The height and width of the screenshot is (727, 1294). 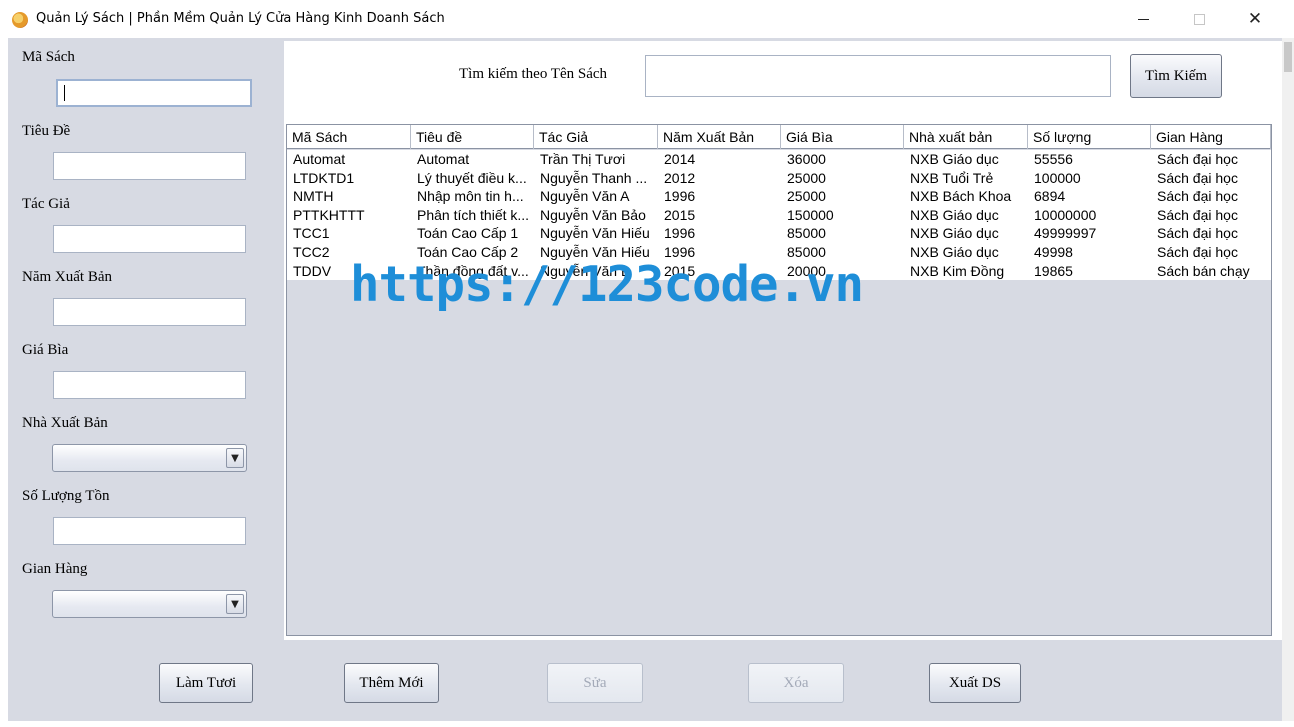 I want to click on search-button: Tìm Kiếm, so click(x=1176, y=76).